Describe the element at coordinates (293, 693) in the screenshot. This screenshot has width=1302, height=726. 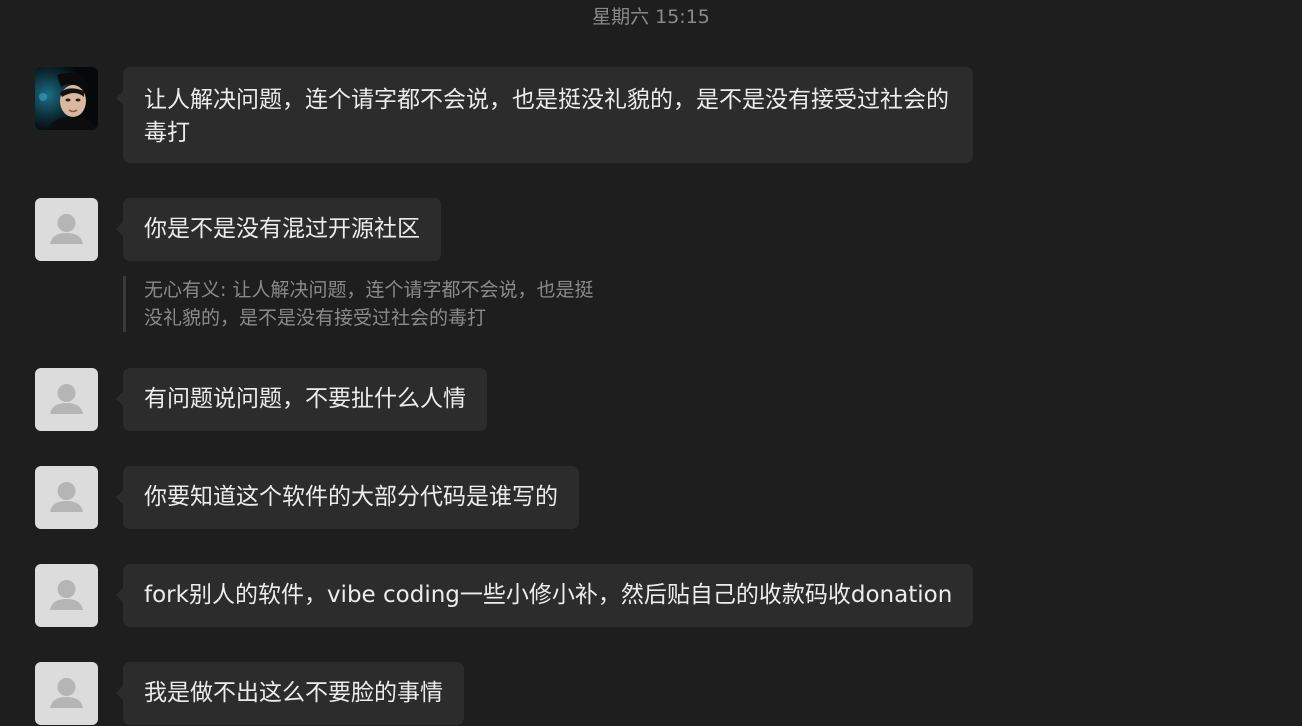
I see `message-text: 我是做不出这么不要脸的事情` at that location.